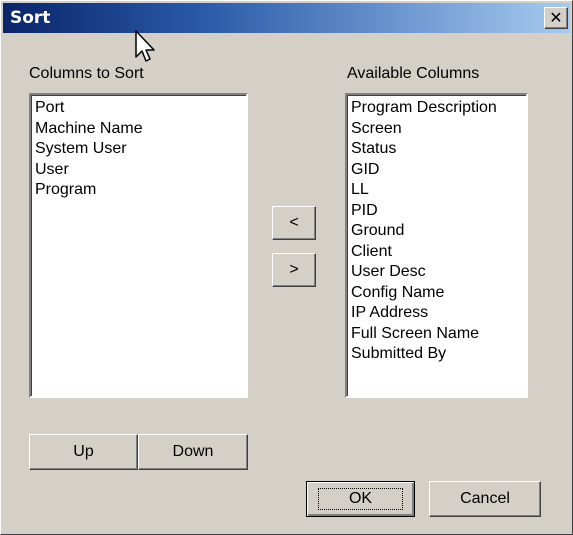  What do you see at coordinates (86, 73) in the screenshot?
I see `columns-to-sort-label: Columns to Sort` at bounding box center [86, 73].